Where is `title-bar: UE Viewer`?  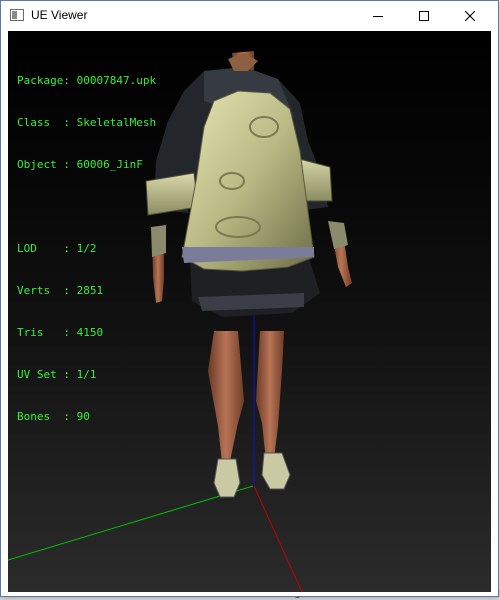
title-bar: UE Viewer is located at coordinates (249, 16).